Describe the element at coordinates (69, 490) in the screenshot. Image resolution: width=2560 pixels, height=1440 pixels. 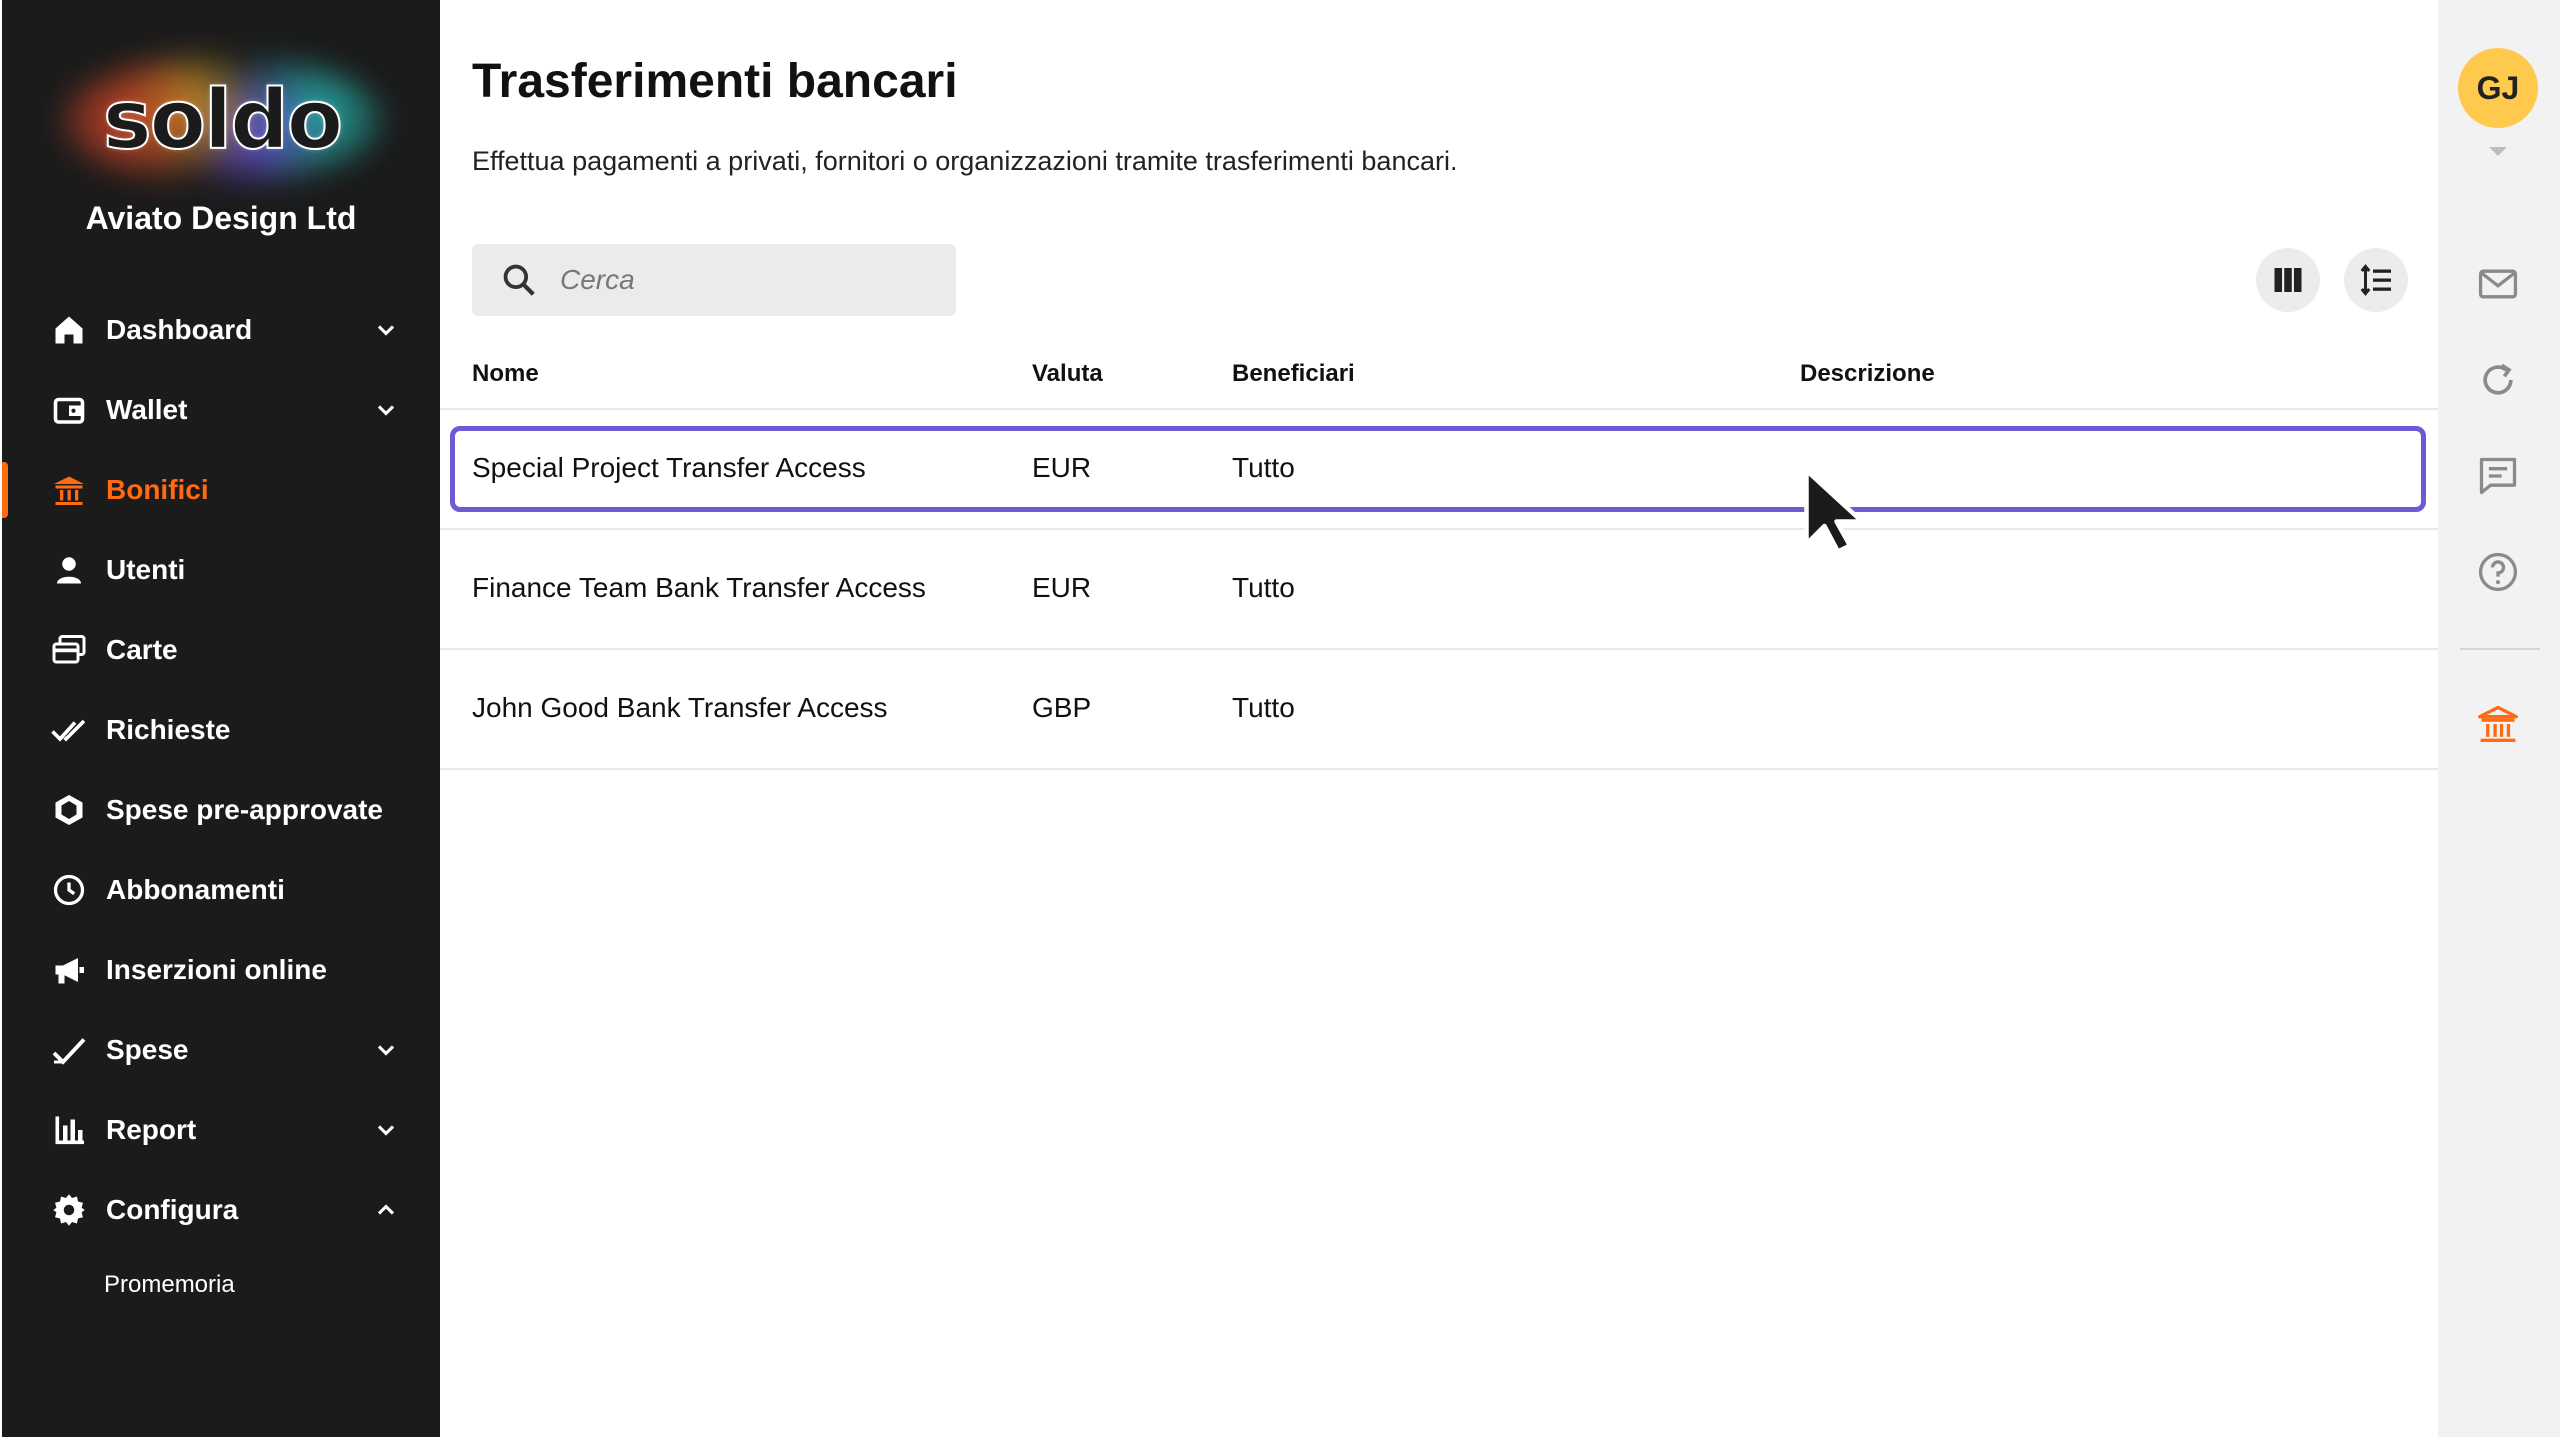
I see `bank-transfer-icon` at that location.